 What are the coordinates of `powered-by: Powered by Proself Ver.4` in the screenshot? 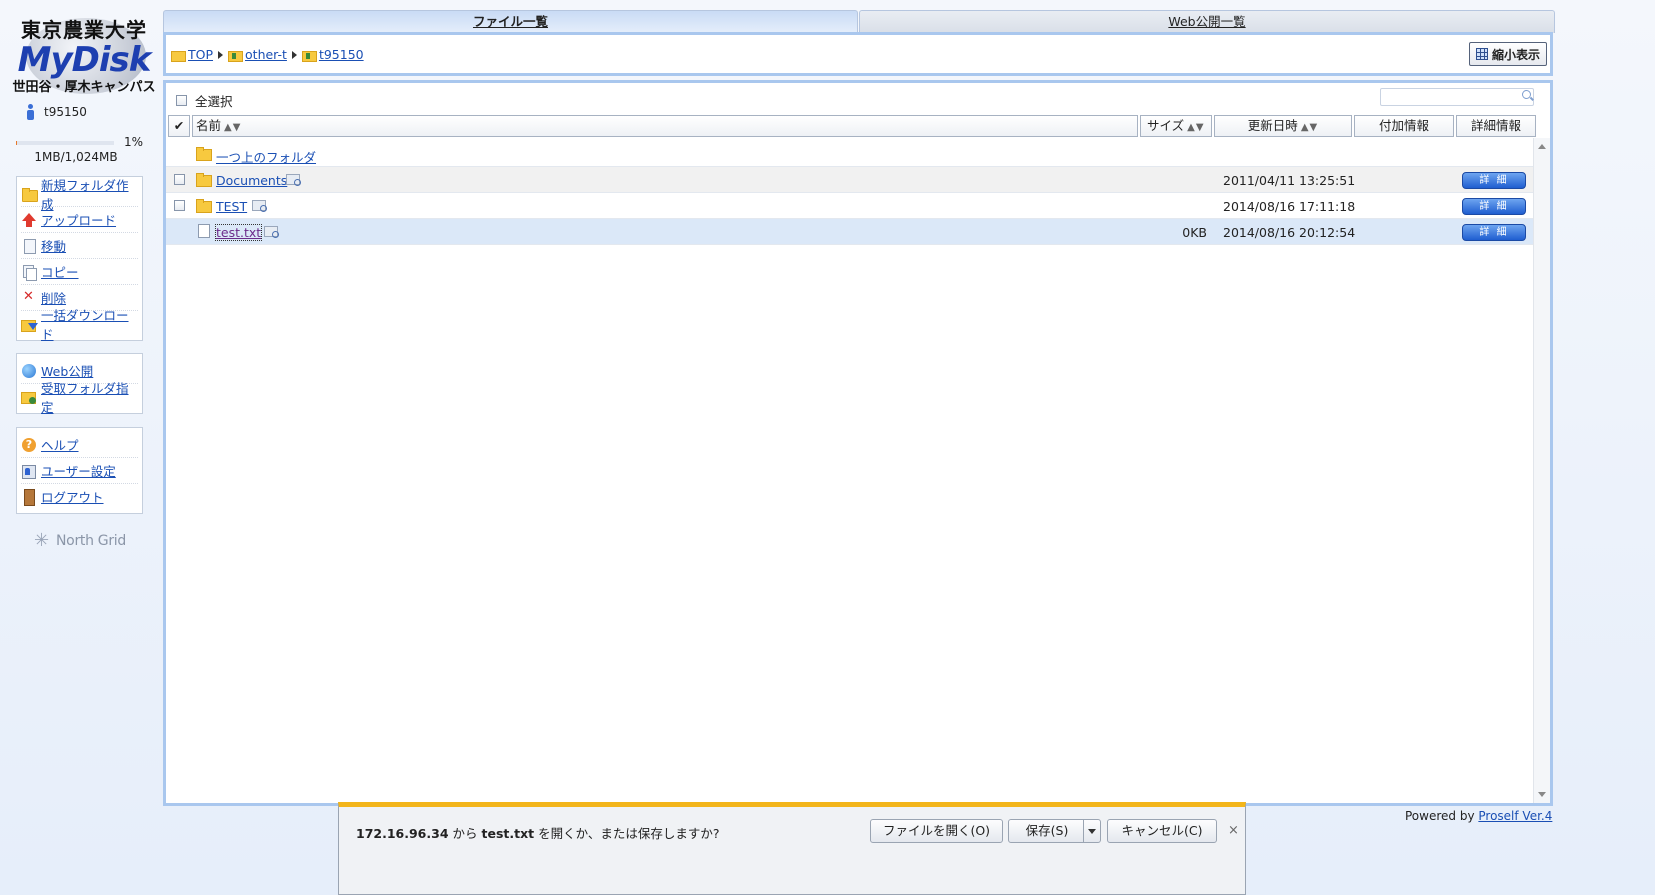 It's located at (1478, 816).